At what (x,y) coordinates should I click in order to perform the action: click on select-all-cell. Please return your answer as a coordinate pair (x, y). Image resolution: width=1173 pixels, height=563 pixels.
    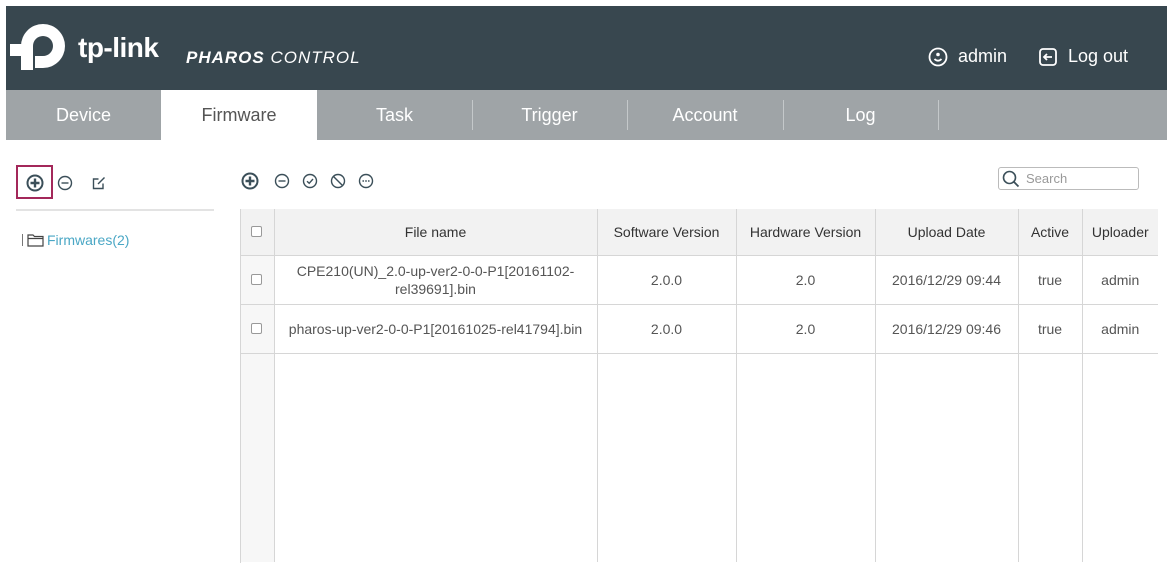
    Looking at the image, I should click on (257, 232).